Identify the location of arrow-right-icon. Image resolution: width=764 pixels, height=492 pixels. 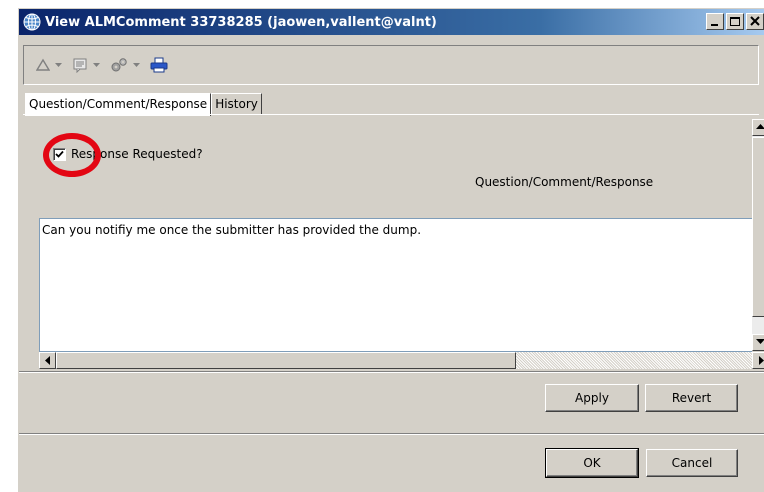
(761, 360).